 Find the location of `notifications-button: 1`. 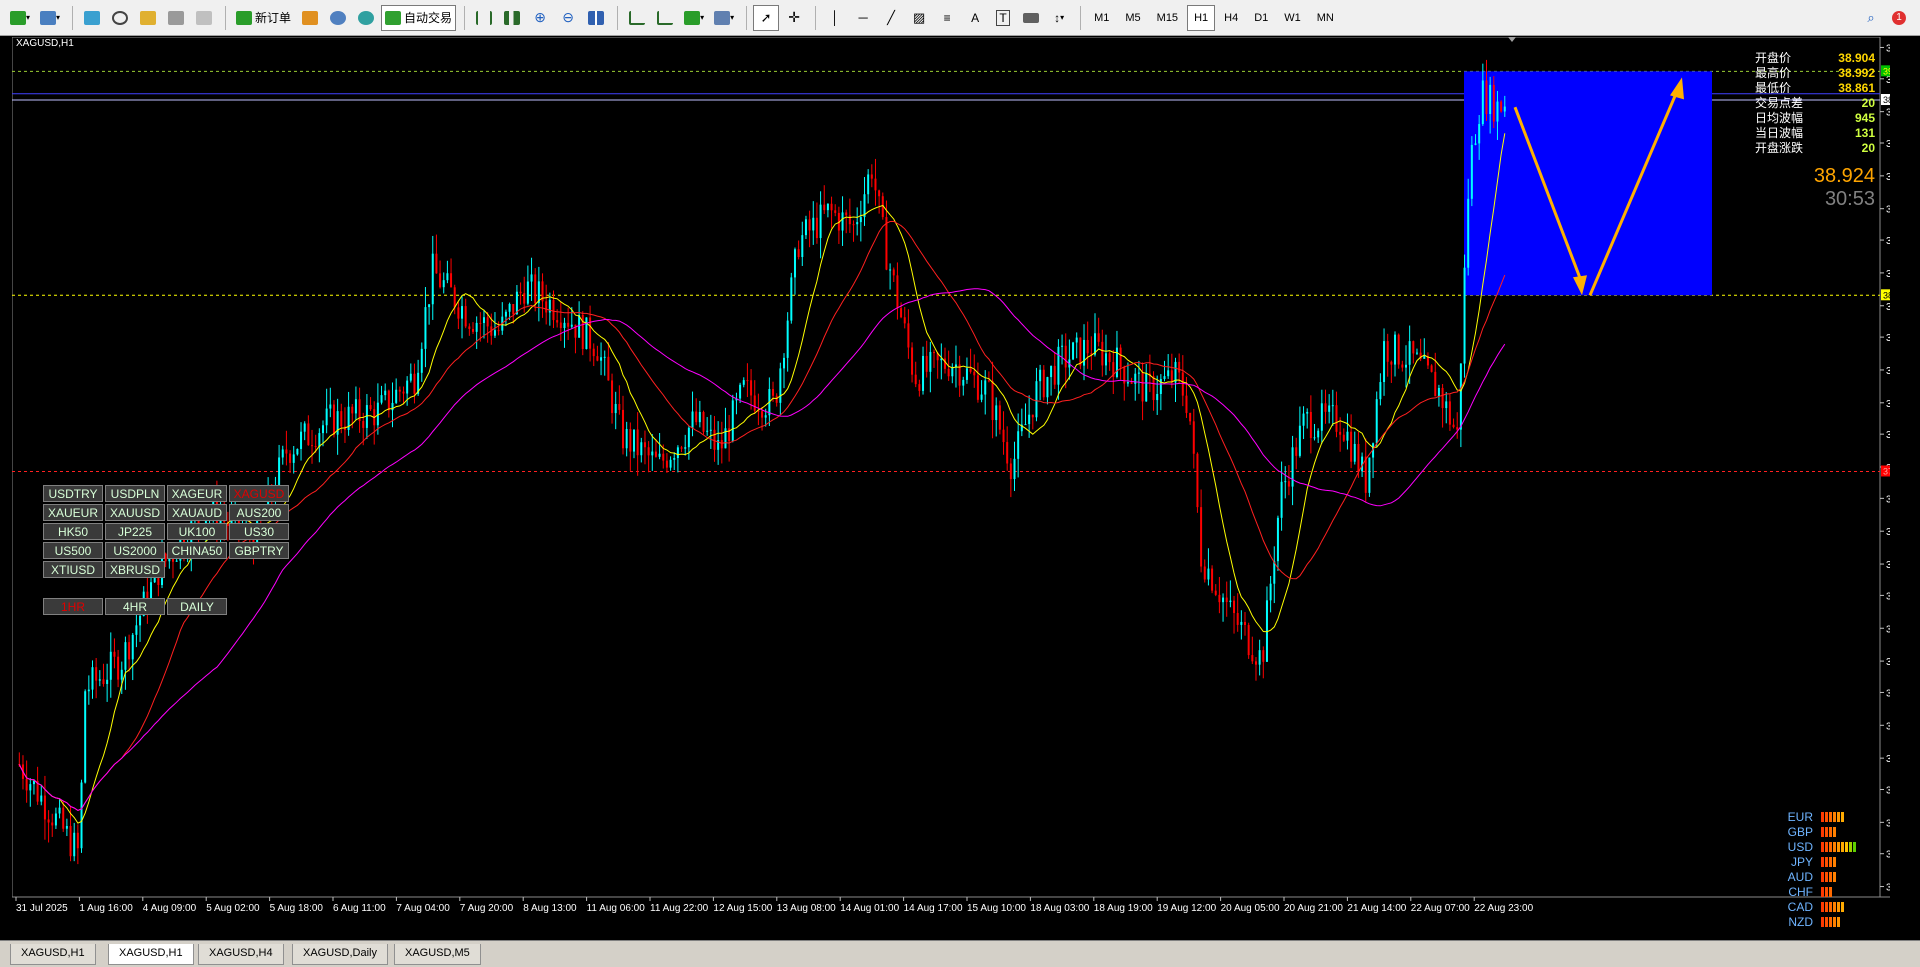

notifications-button: 1 is located at coordinates (1899, 18).